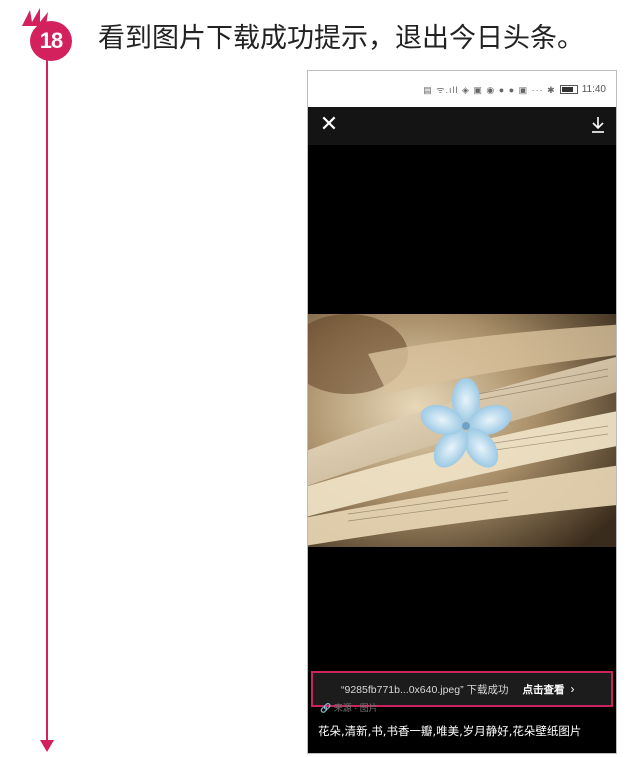 This screenshot has width=640, height=757. What do you see at coordinates (593, 89) in the screenshot?
I see `status-time: 11:40` at bounding box center [593, 89].